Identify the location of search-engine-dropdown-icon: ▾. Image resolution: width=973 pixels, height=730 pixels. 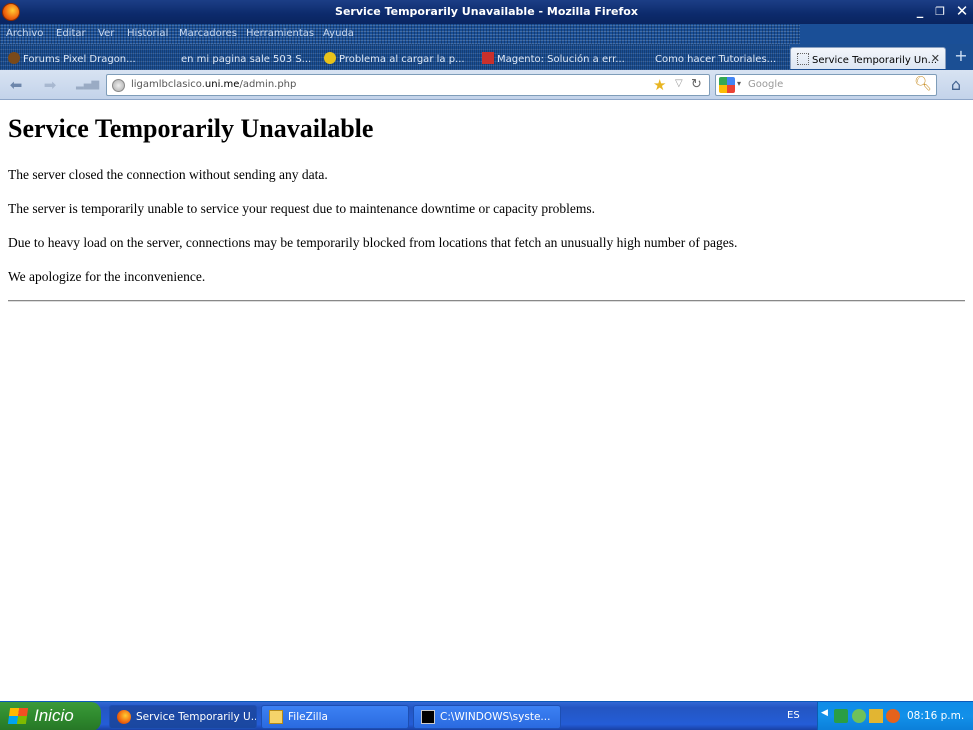
(739, 83).